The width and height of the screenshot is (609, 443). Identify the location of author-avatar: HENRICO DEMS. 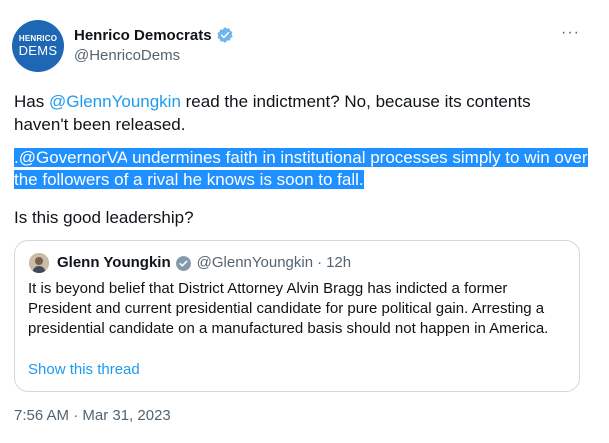
(38, 46).